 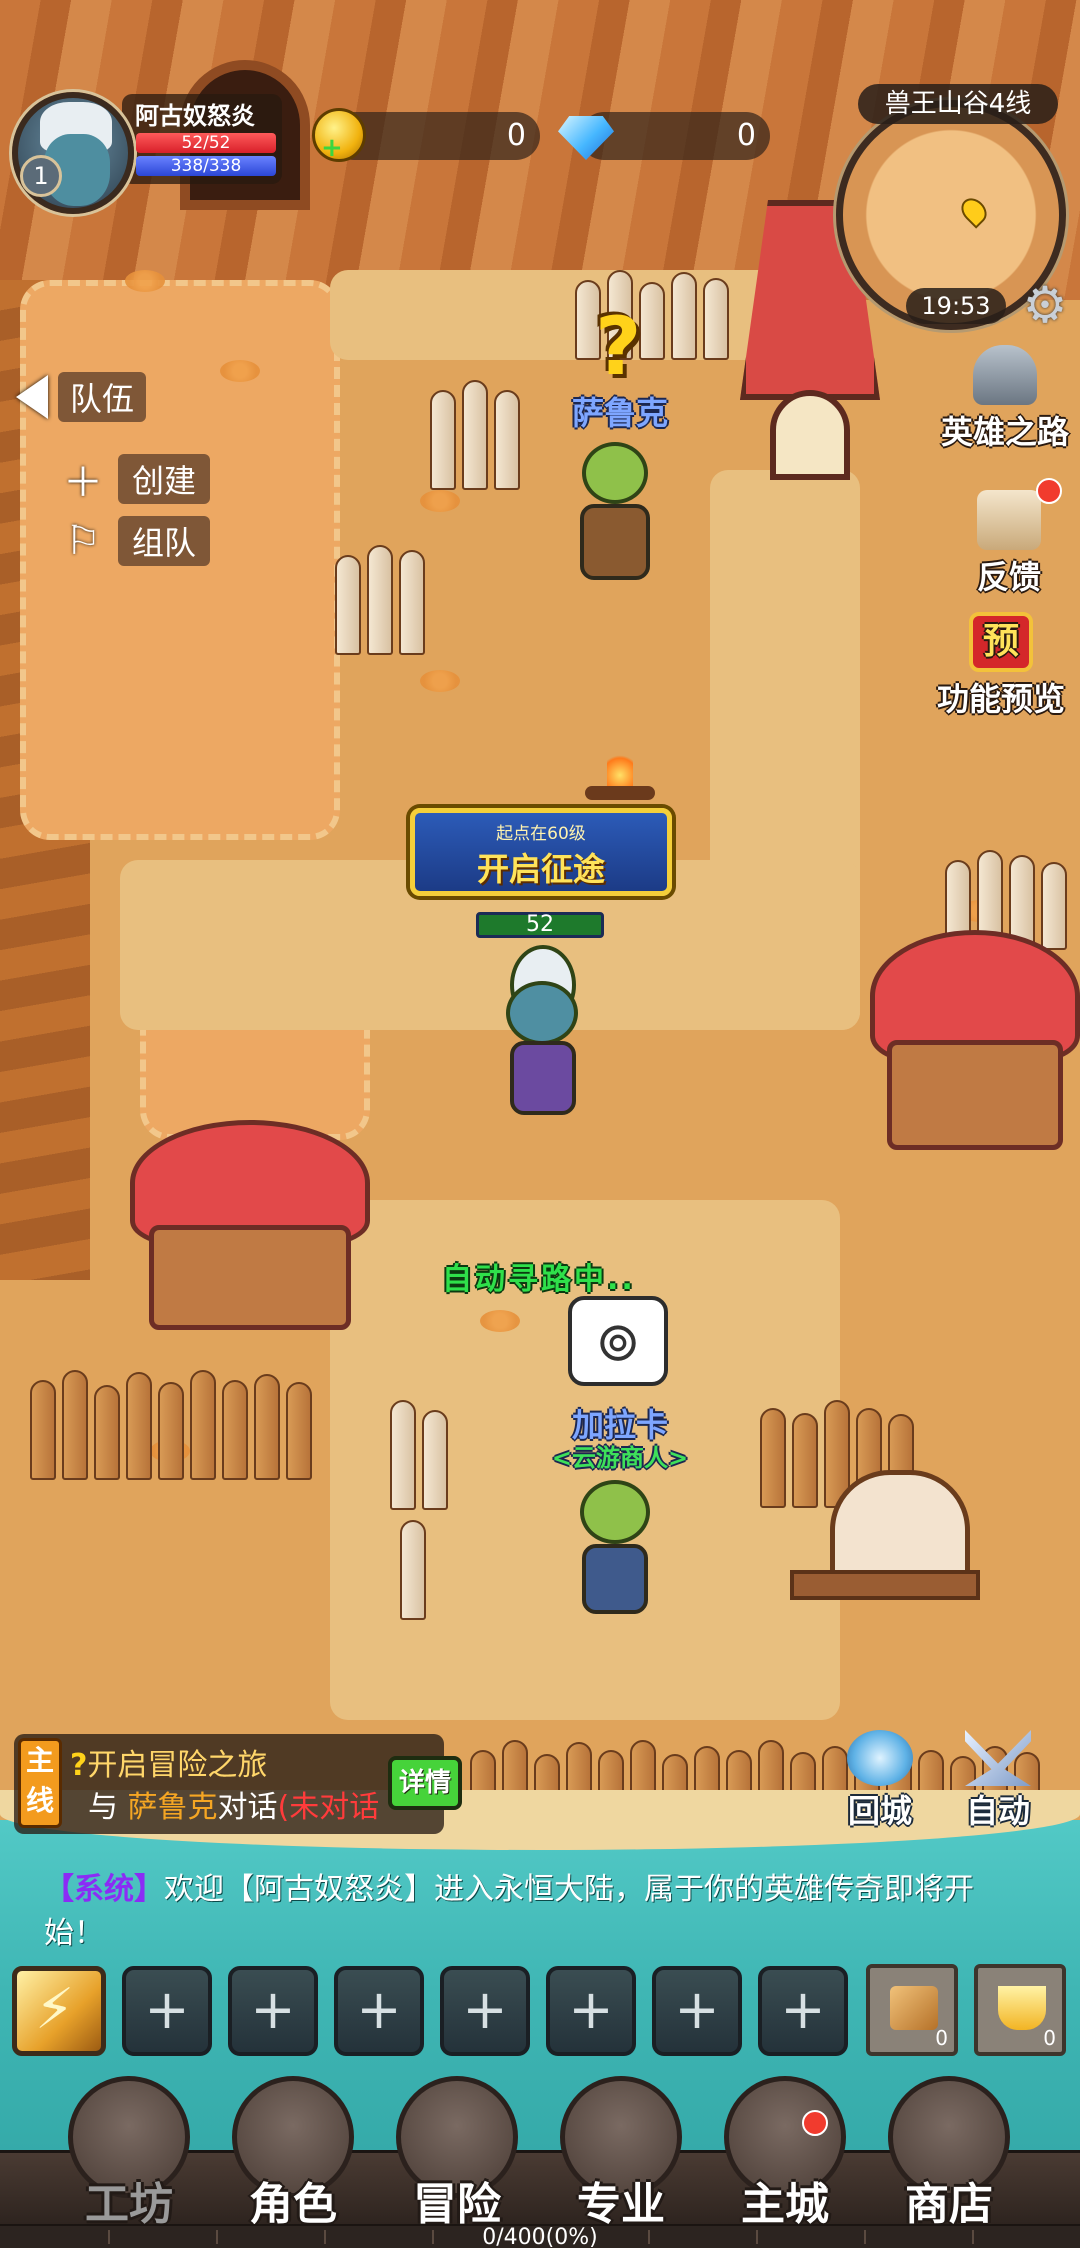 I want to click on player-level-badge: 1, so click(x=41, y=176).